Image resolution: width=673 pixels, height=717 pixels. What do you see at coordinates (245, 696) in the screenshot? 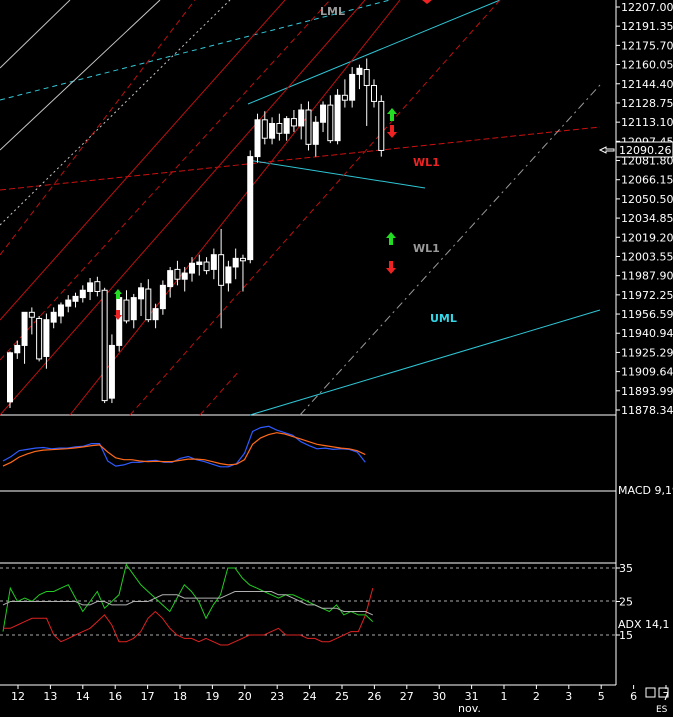
I see `x-tick-label: 20` at bounding box center [245, 696].